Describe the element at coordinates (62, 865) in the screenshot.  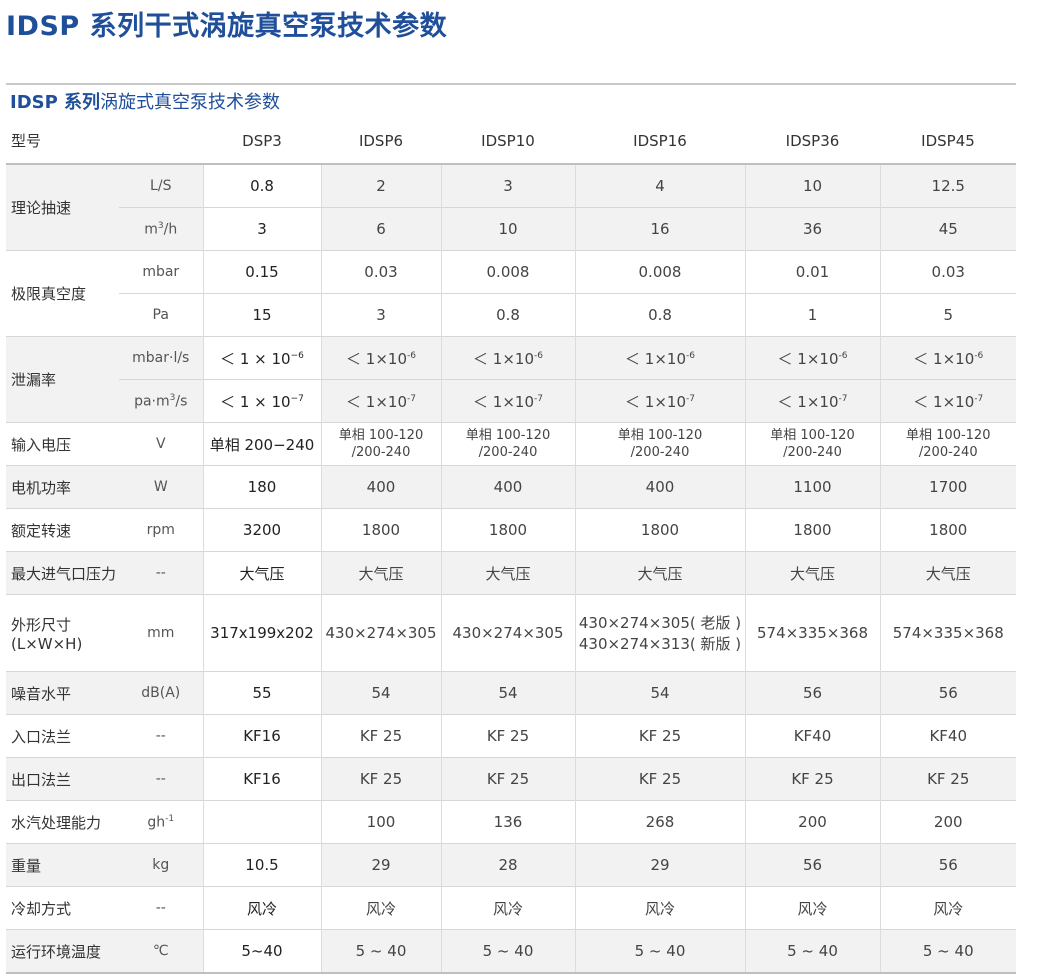
I see `row-label: 重量` at that location.